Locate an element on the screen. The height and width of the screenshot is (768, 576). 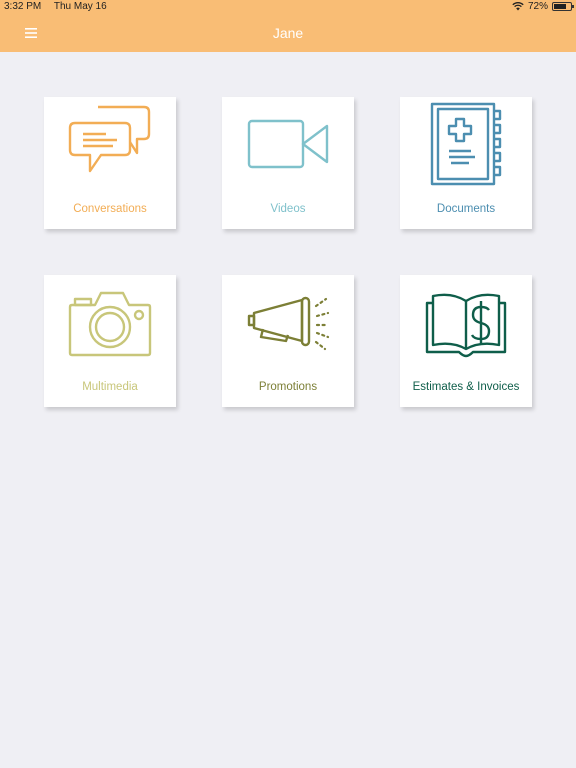
megaphone-icon is located at coordinates (288, 323).